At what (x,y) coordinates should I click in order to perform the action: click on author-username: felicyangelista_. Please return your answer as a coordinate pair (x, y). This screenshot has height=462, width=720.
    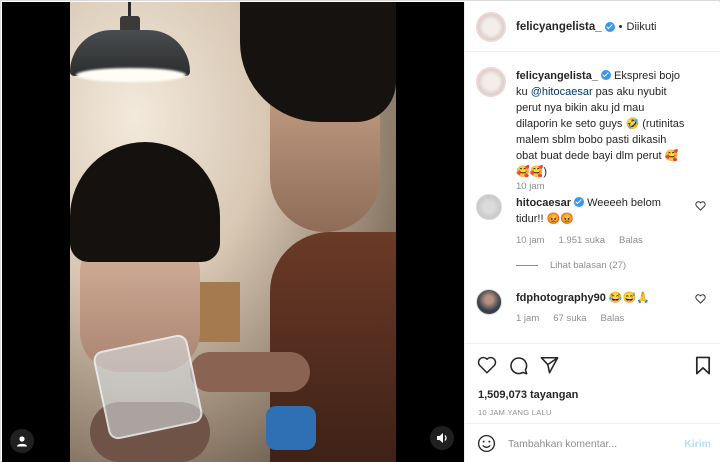
    Looking at the image, I should click on (559, 27).